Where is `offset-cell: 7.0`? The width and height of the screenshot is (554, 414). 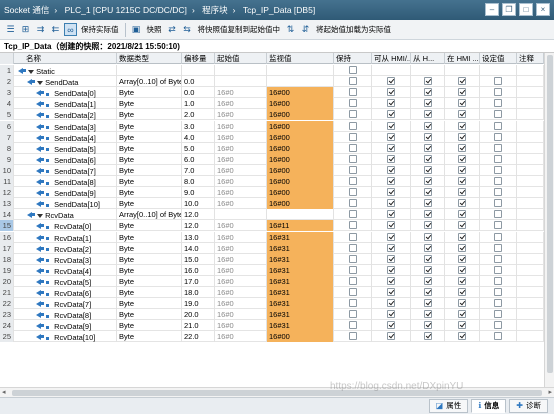 offset-cell: 7.0 is located at coordinates (198, 170).